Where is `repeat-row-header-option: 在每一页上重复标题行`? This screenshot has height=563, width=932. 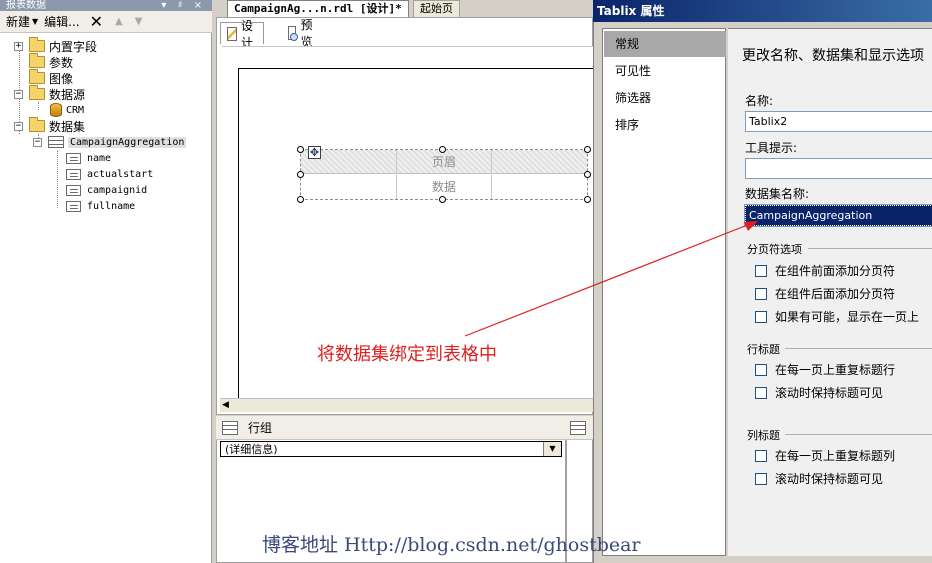 repeat-row-header-option: 在每一页上重复标题行 is located at coordinates (825, 369).